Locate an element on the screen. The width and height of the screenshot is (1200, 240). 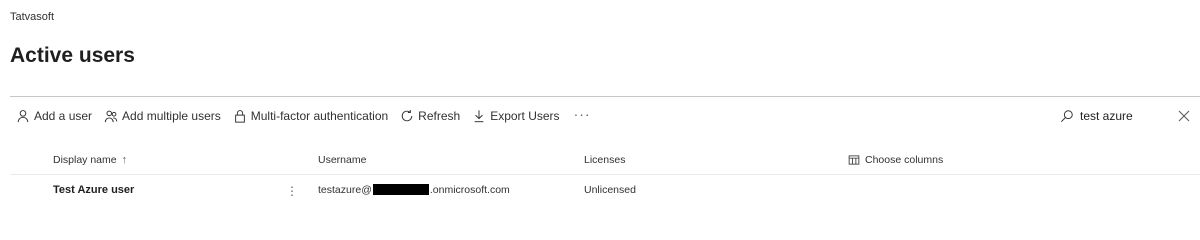
organization-name: Tatvasoft is located at coordinates (32, 17).